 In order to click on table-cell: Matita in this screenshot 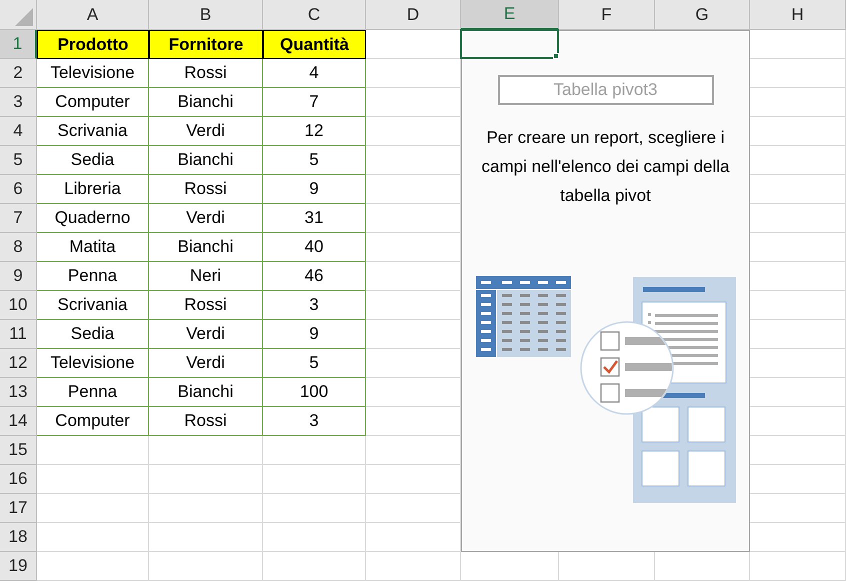, I will do `click(93, 247)`.